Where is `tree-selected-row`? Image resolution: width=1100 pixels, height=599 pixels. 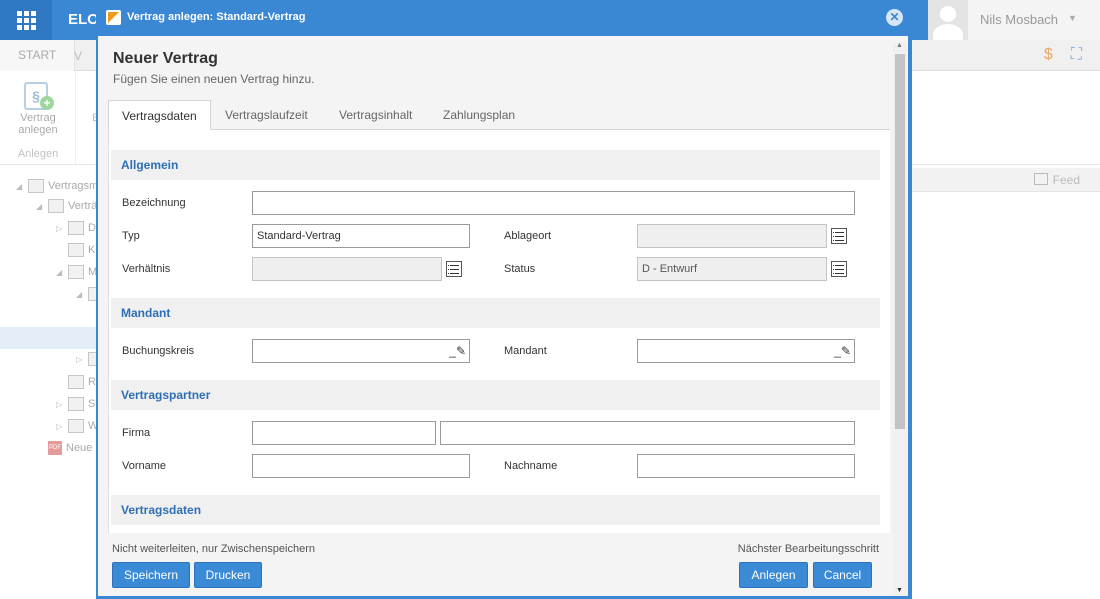
tree-selected-row is located at coordinates (48, 338).